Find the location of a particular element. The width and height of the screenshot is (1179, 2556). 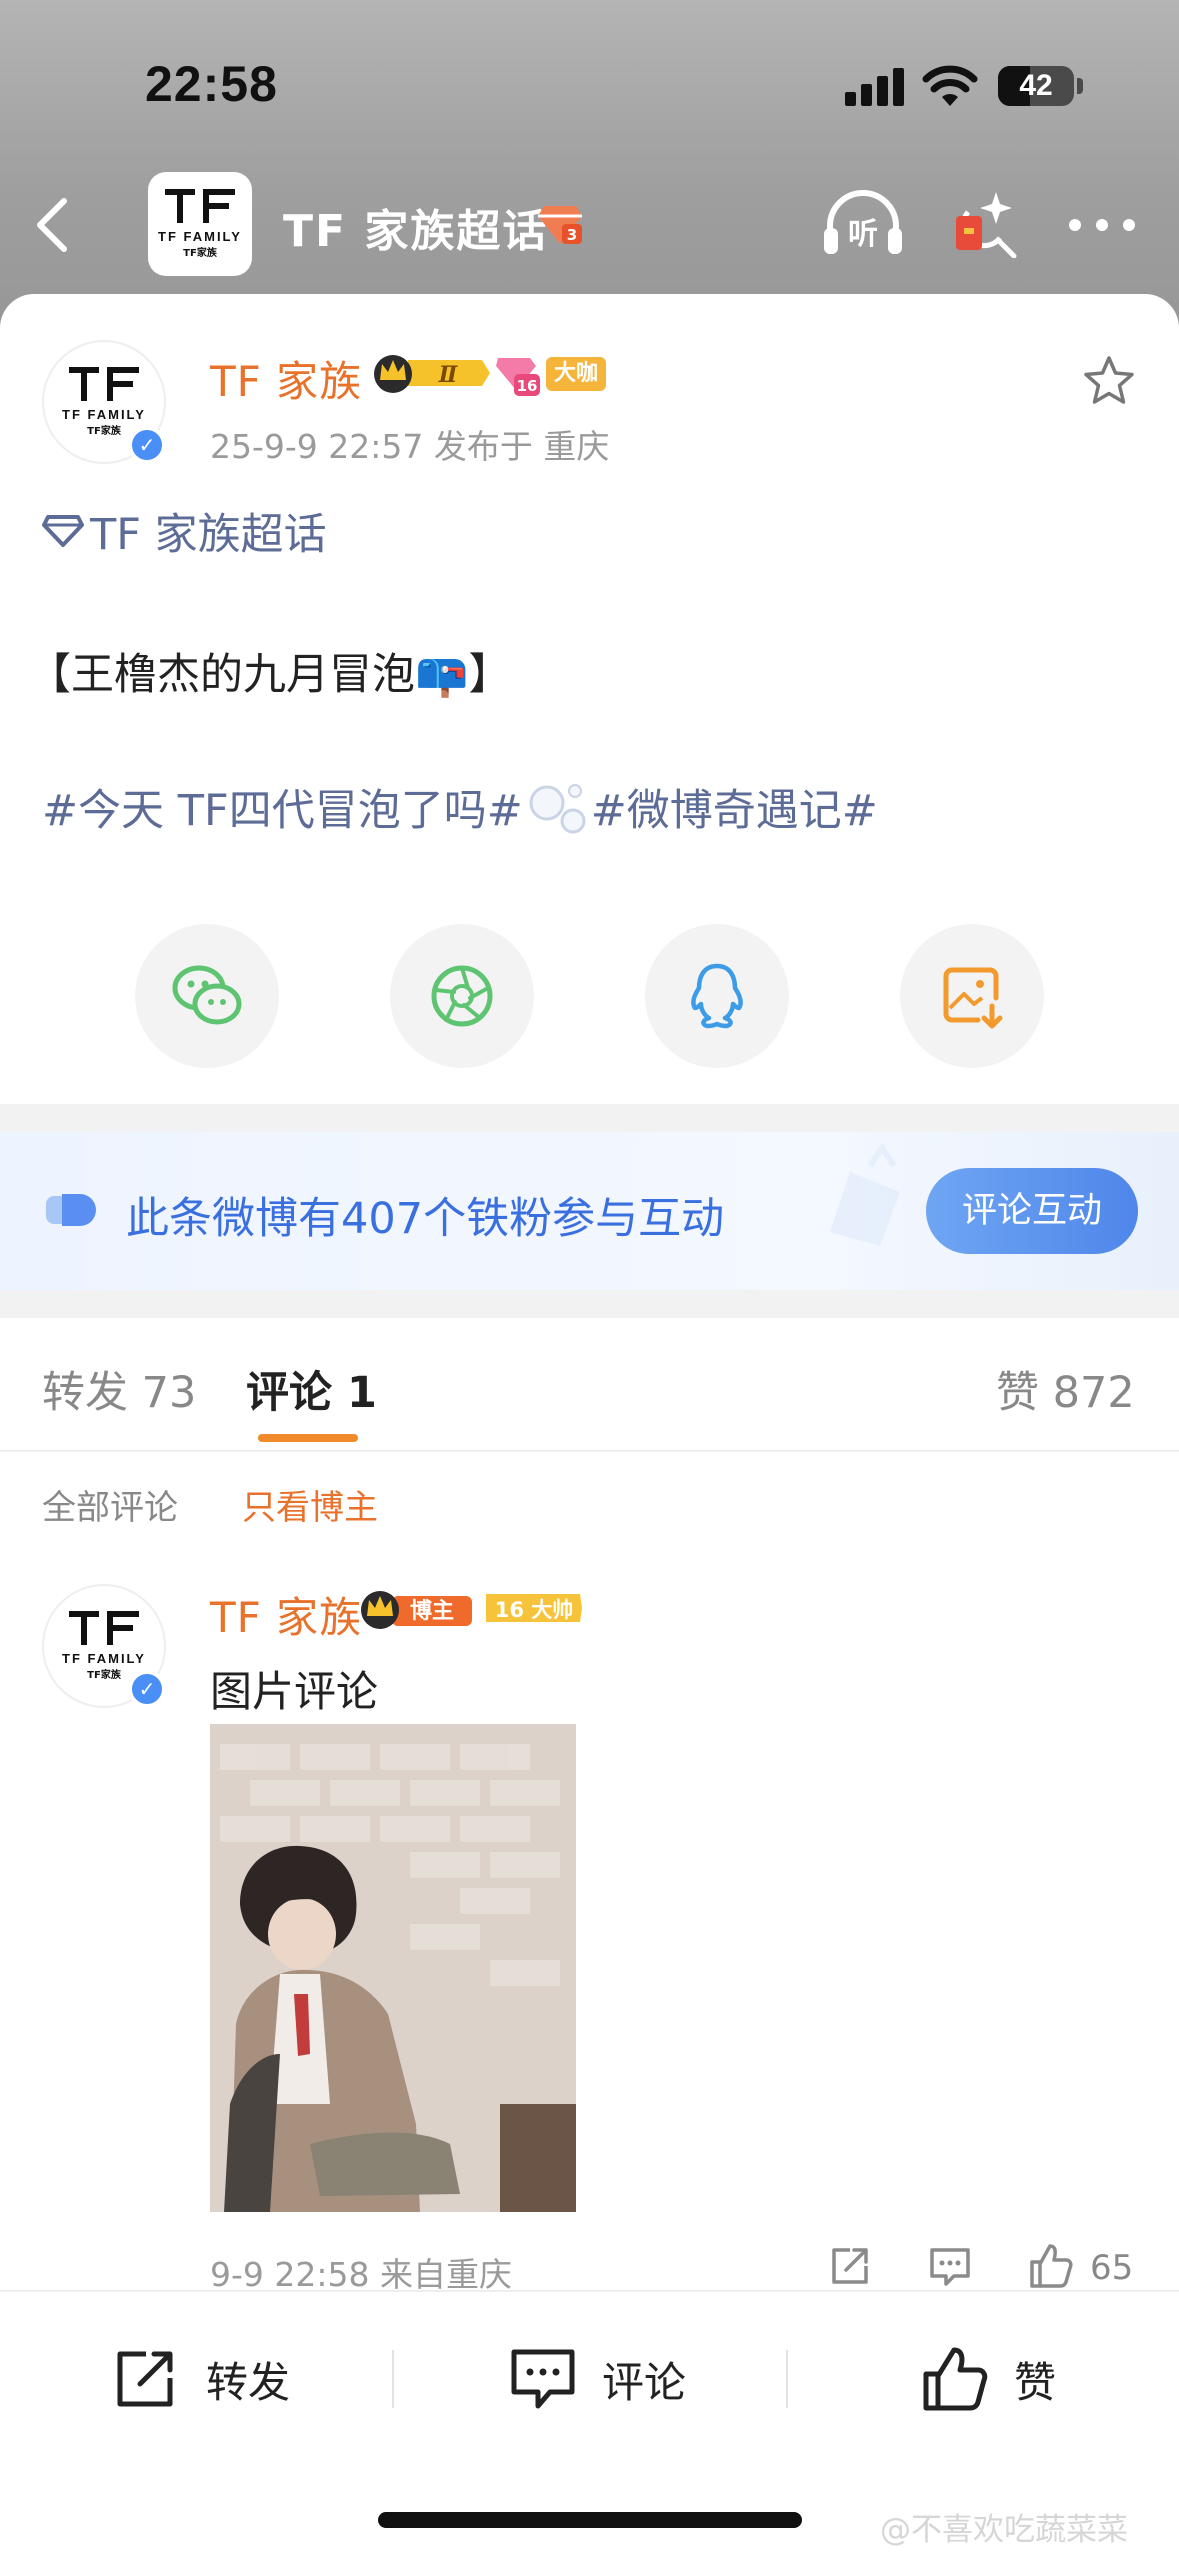

tab-divider is located at coordinates (589, 1451).